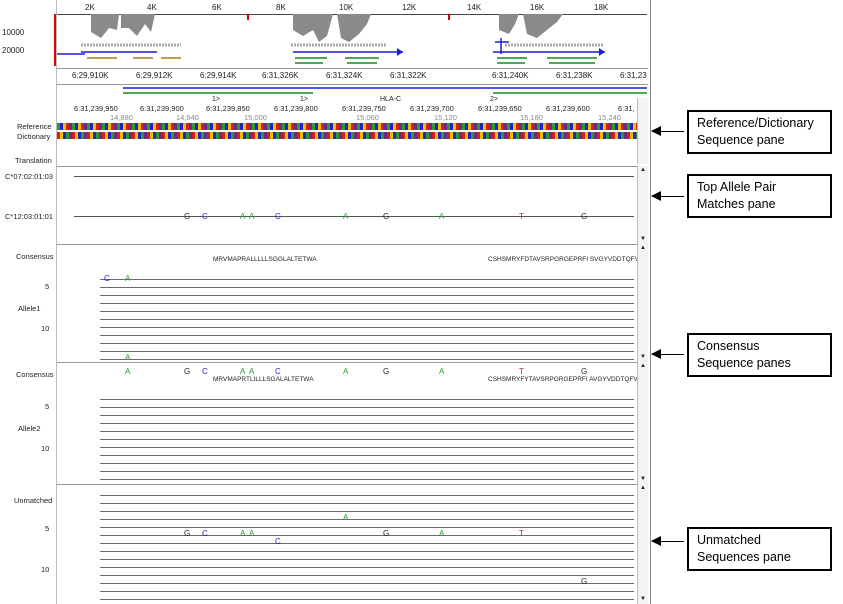  Describe the element at coordinates (642, 205) in the screenshot. I see `top-pair-scrollbar: ▲ ▼` at that location.